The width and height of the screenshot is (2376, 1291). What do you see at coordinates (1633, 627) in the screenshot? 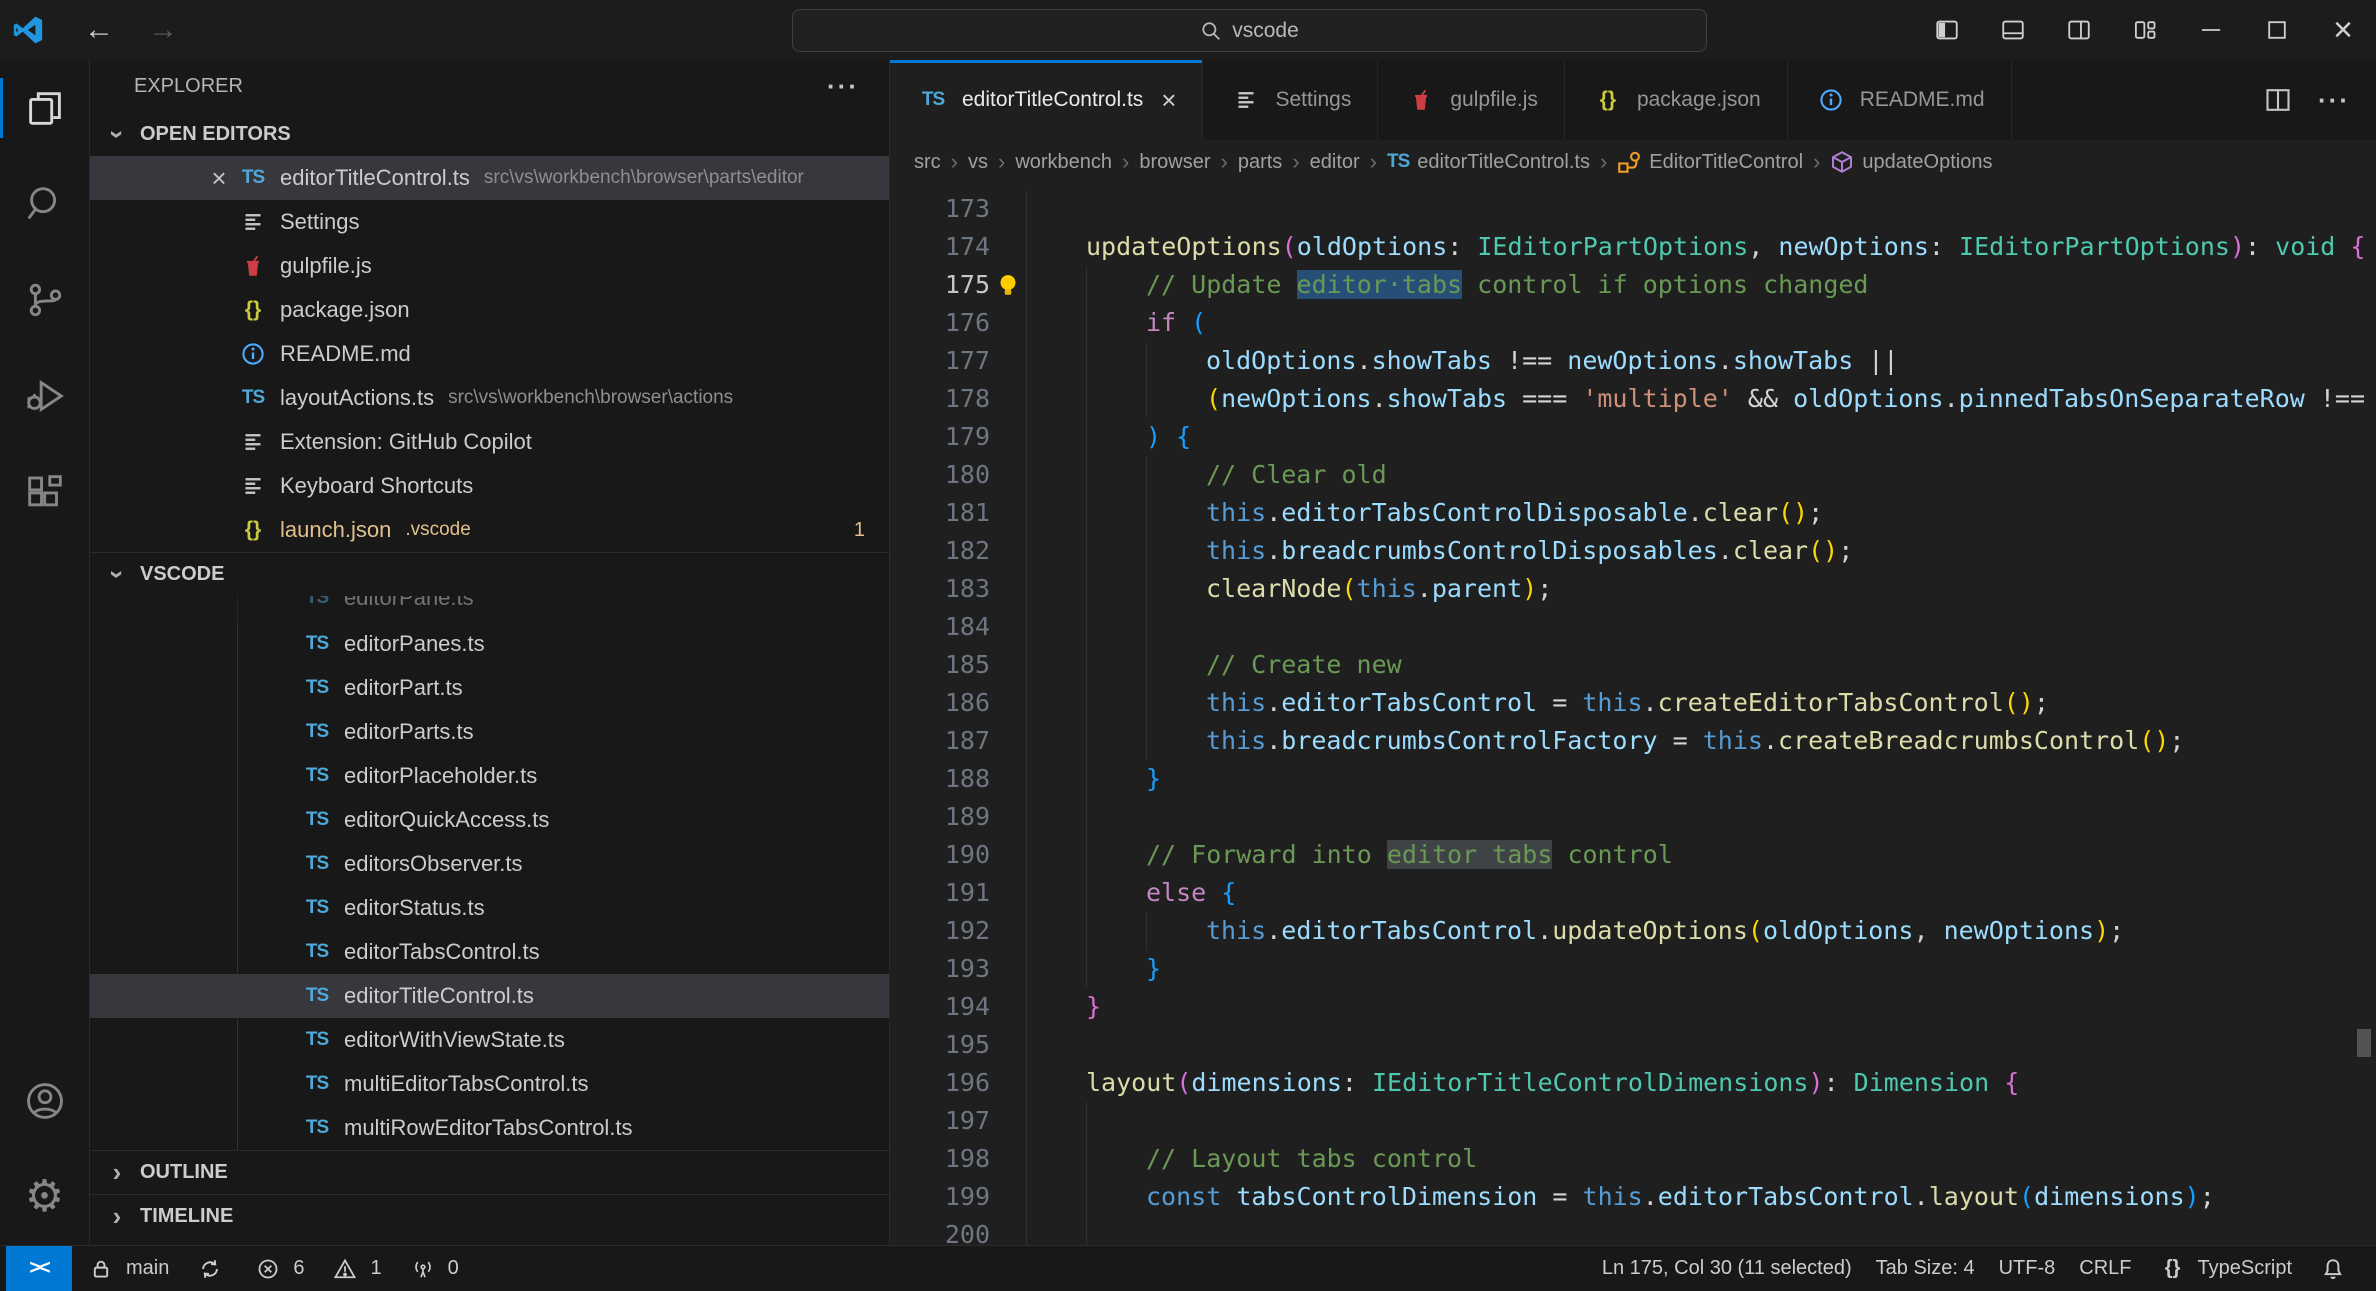
I see `code-line: 184` at bounding box center [1633, 627].